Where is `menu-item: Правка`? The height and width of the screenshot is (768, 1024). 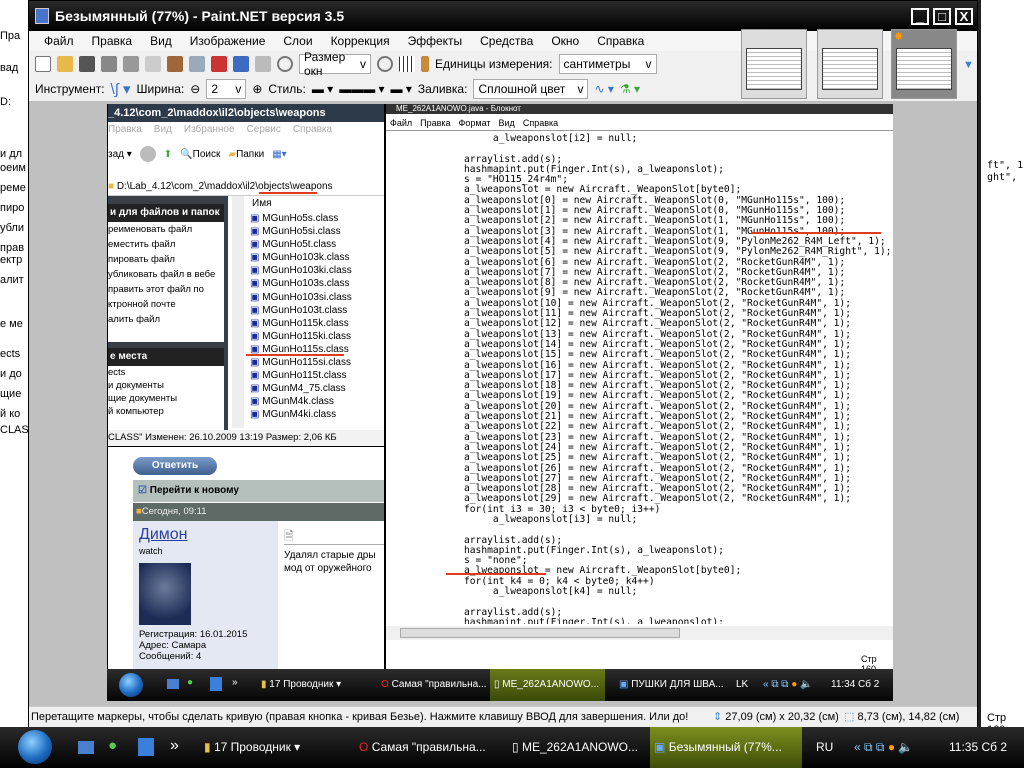 menu-item: Правка is located at coordinates (112, 41).